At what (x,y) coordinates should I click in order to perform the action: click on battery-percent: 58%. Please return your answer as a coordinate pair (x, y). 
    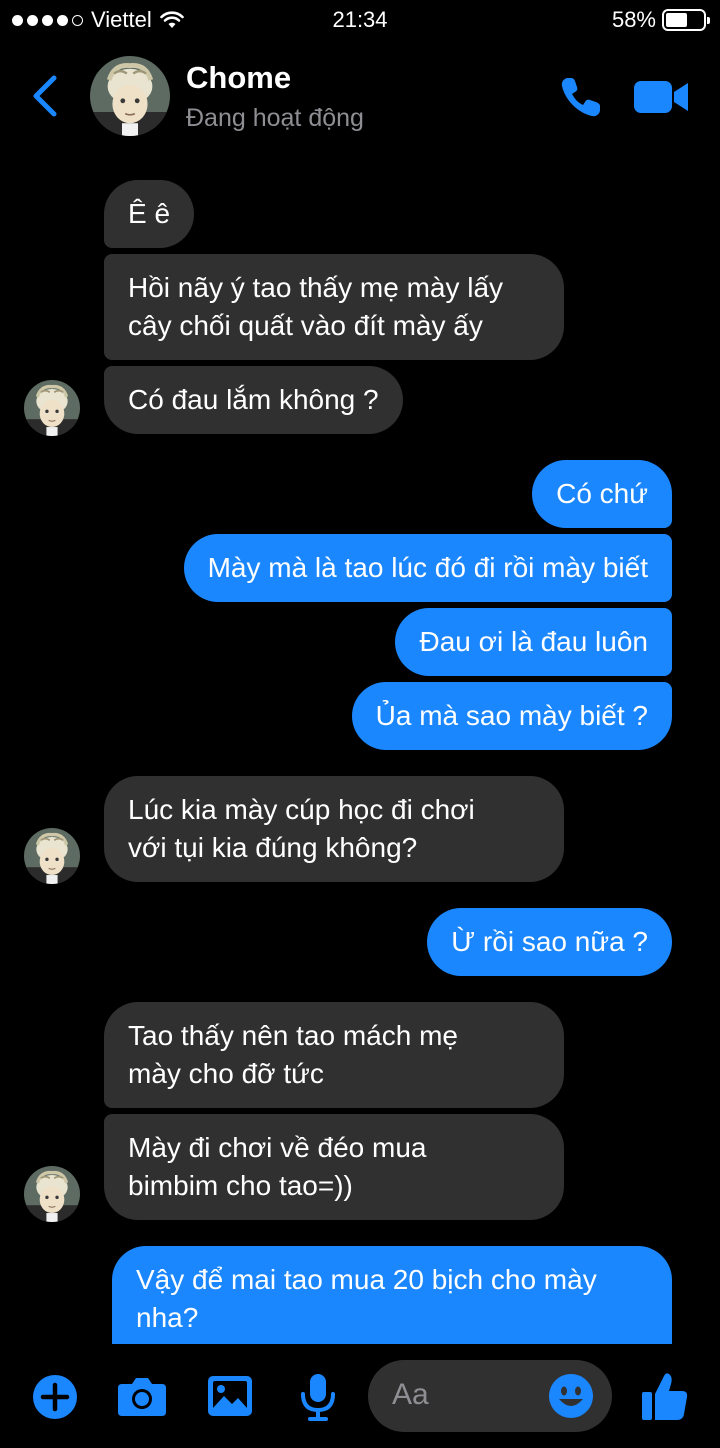
    Looking at the image, I should click on (633, 19).